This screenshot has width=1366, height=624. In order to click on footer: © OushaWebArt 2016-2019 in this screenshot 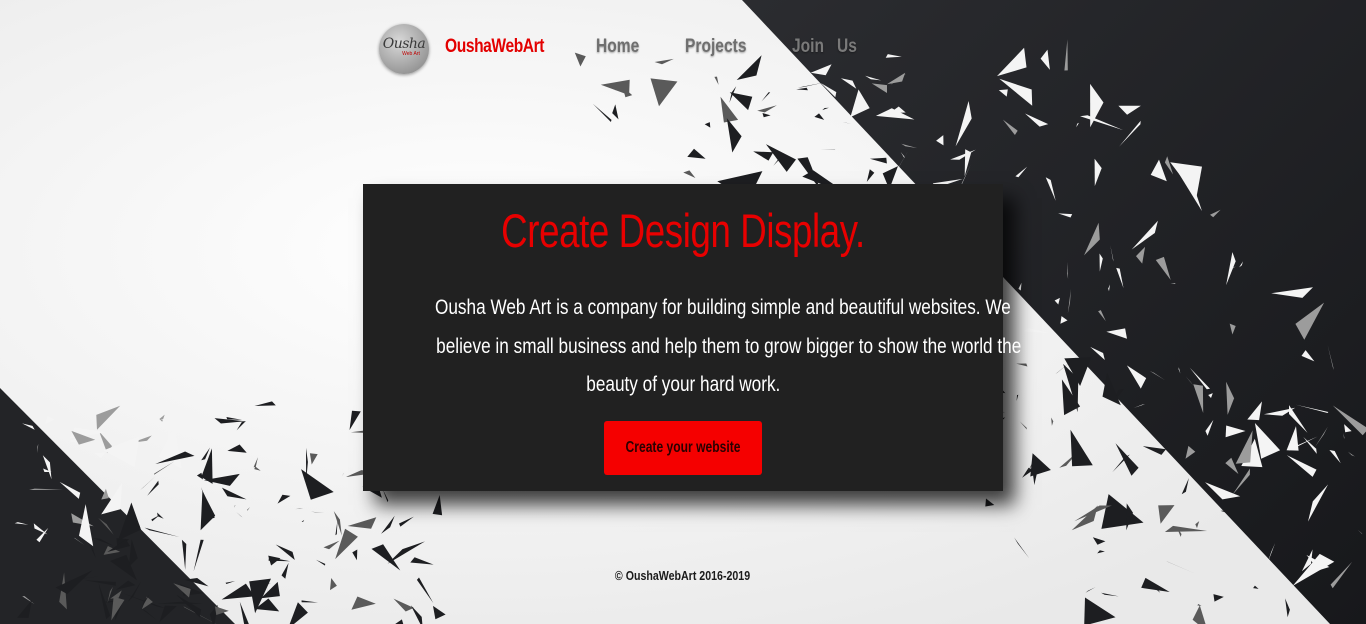, I will do `click(683, 576)`.